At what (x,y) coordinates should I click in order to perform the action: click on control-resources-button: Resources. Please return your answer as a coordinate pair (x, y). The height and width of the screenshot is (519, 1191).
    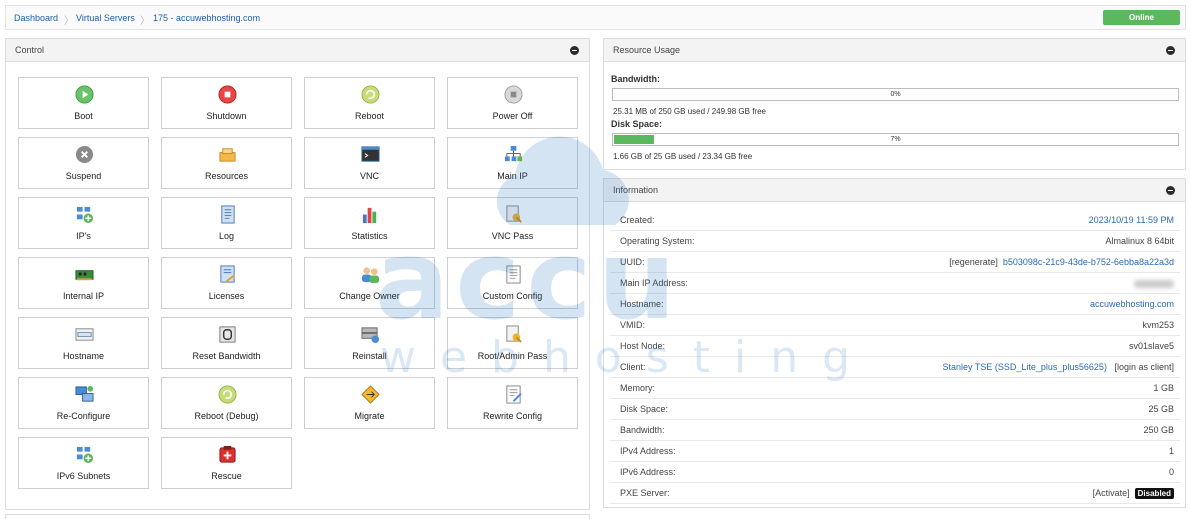
    Looking at the image, I should click on (226, 163).